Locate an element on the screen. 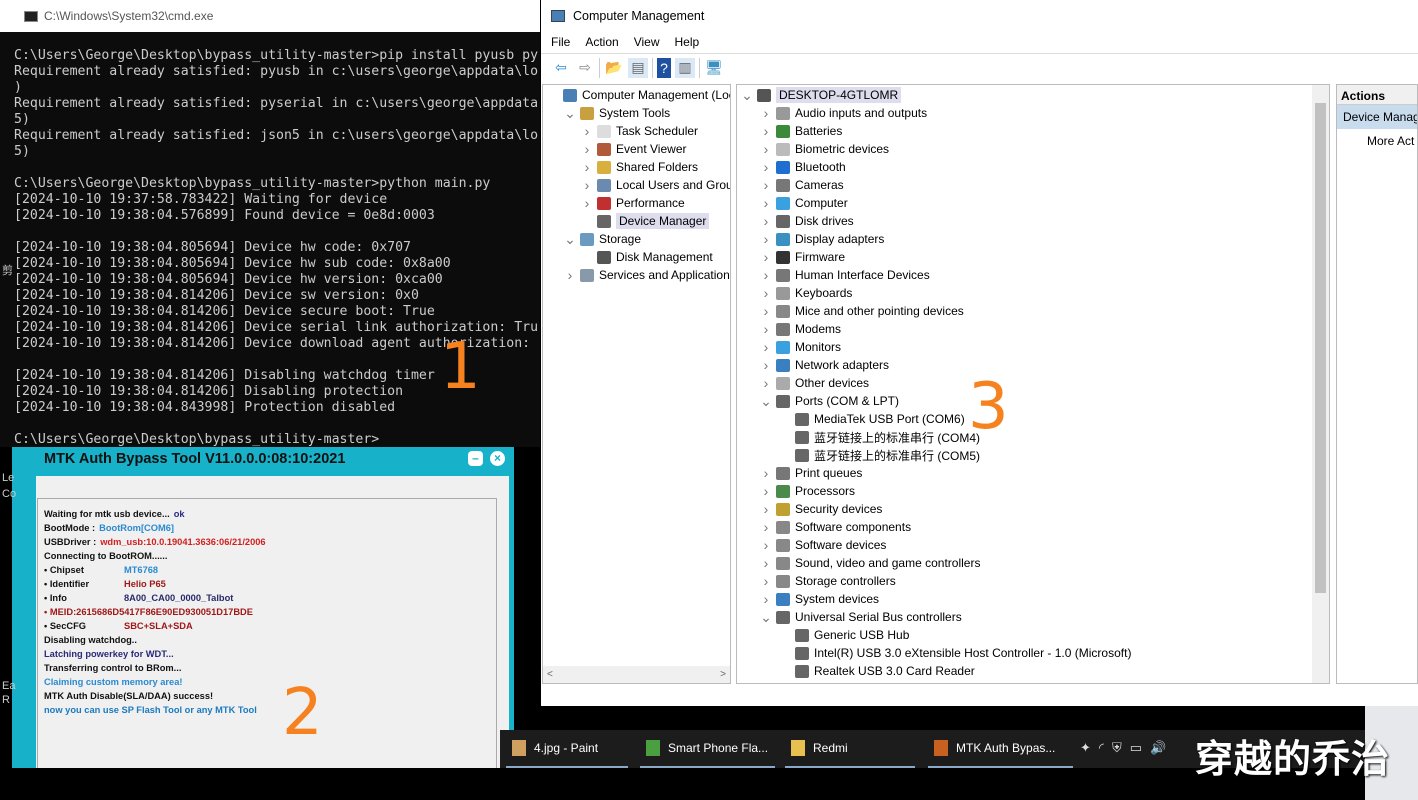 This screenshot has width=1418, height=800. tree-item: › Print queues is located at coordinates (811, 473).